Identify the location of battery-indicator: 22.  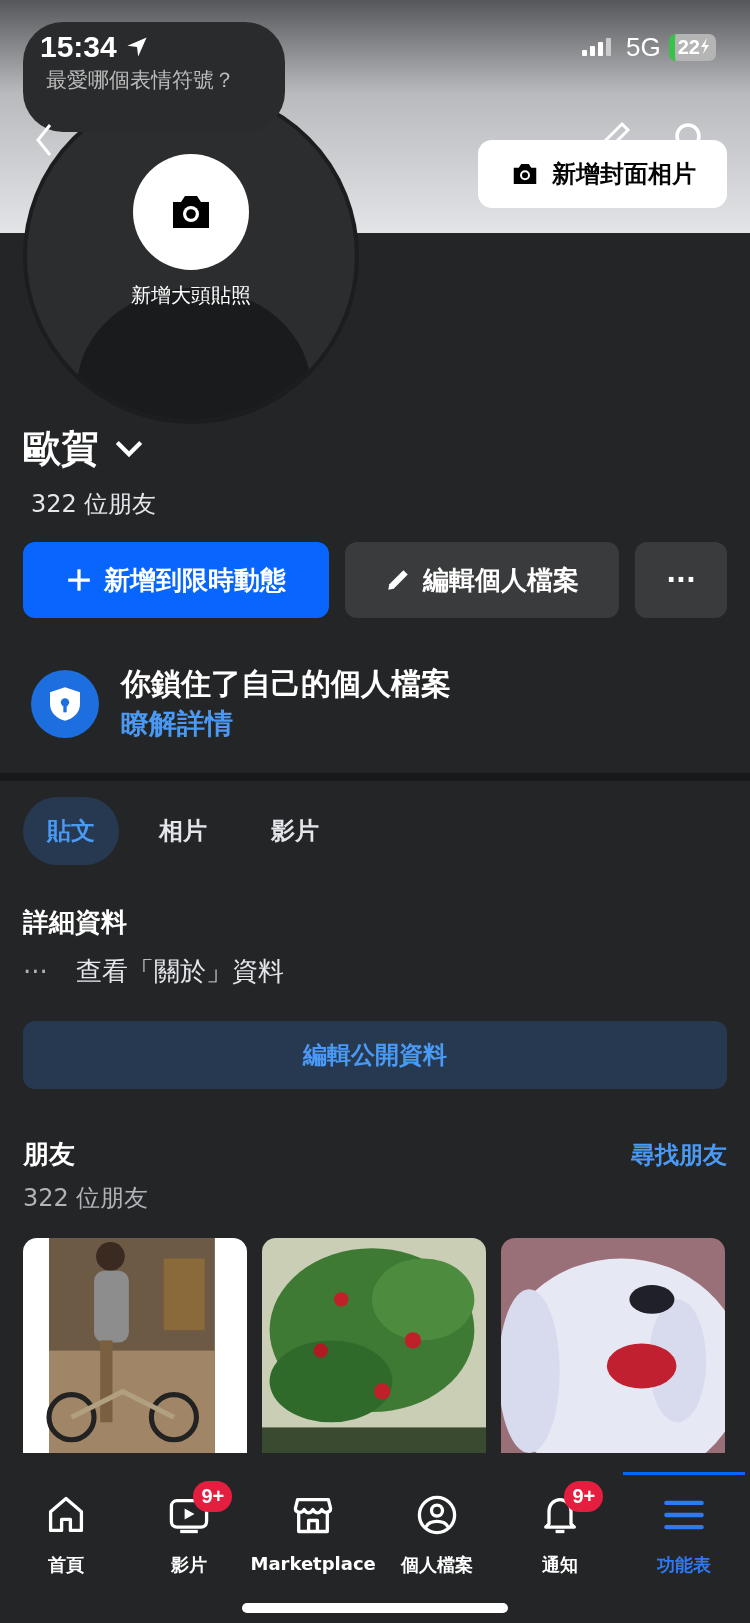
(692, 47).